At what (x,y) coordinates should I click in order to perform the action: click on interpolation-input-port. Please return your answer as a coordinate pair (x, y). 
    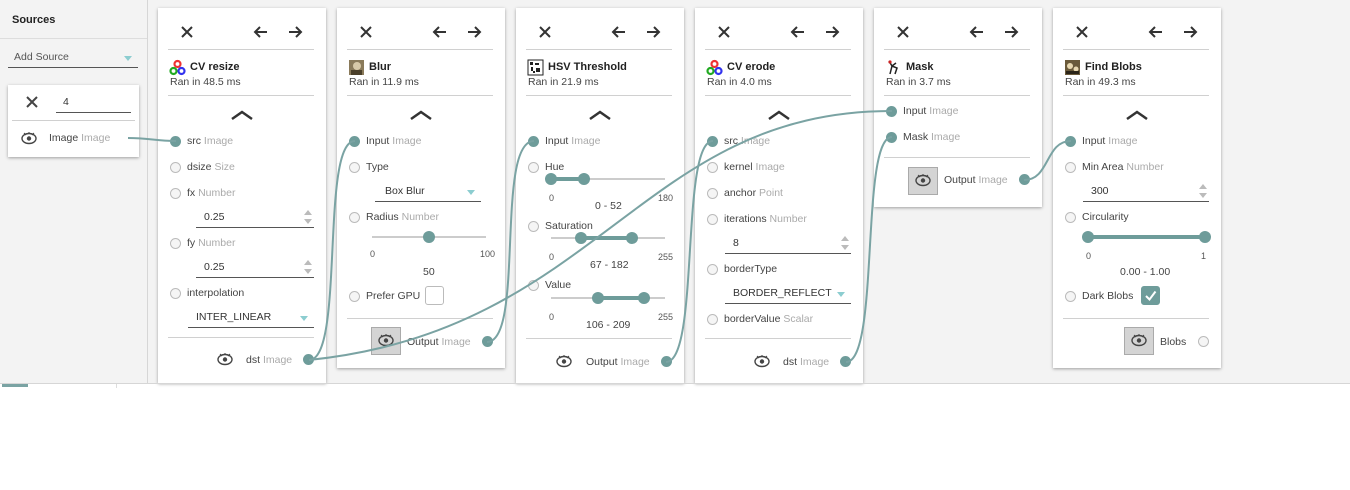
    Looking at the image, I should click on (175, 293).